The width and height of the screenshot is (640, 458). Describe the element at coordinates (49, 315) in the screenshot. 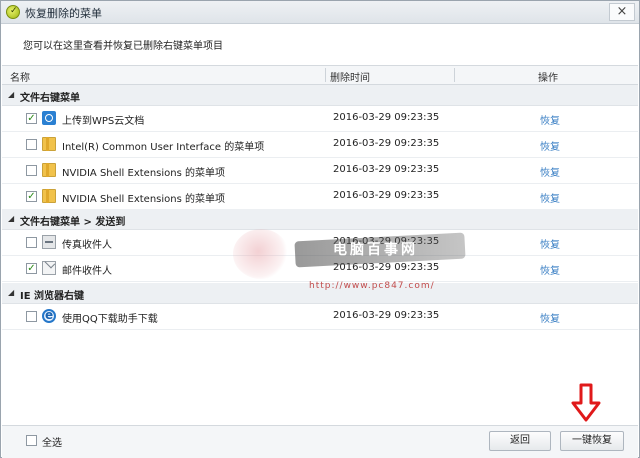

I see `ie-icon` at that location.